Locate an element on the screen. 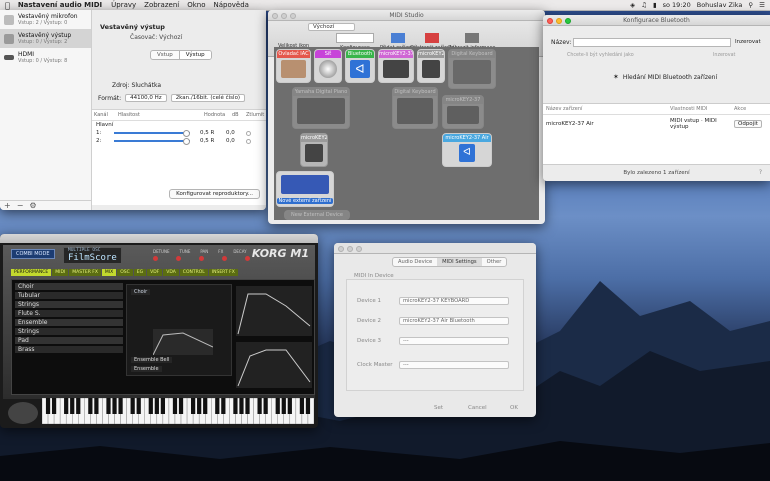 The width and height of the screenshot is (770, 481). pitch-wheel is located at coordinates (23, 413).